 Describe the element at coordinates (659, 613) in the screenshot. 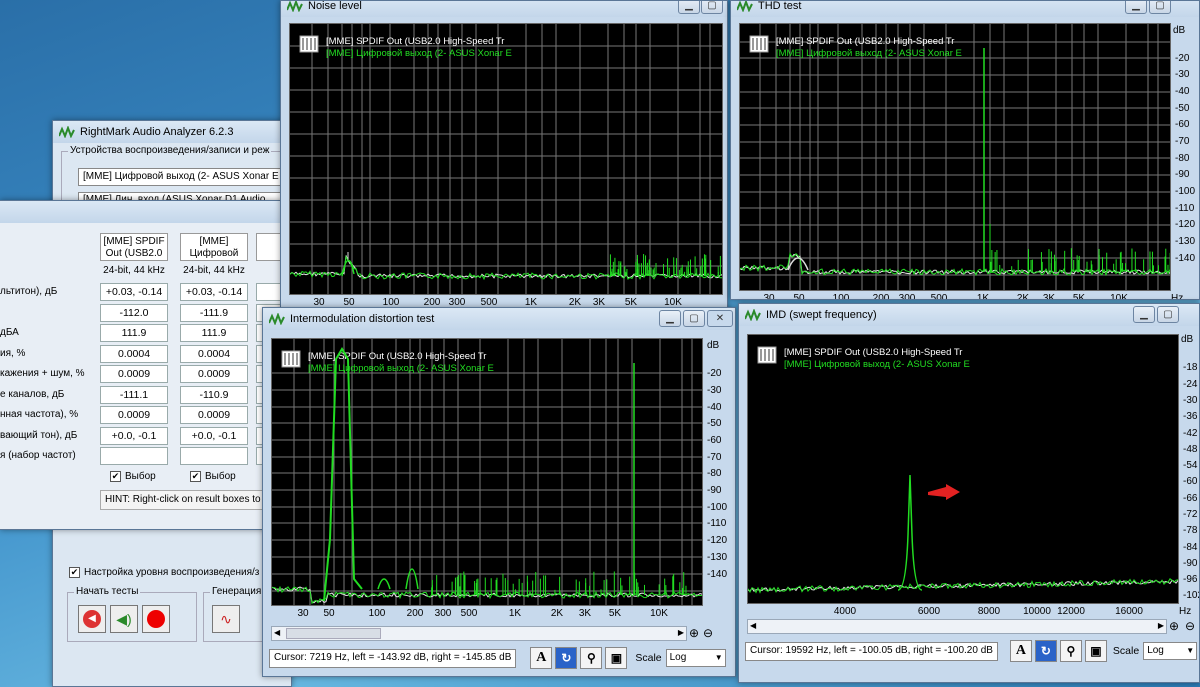

I see `x-tick-label: 10K` at that location.